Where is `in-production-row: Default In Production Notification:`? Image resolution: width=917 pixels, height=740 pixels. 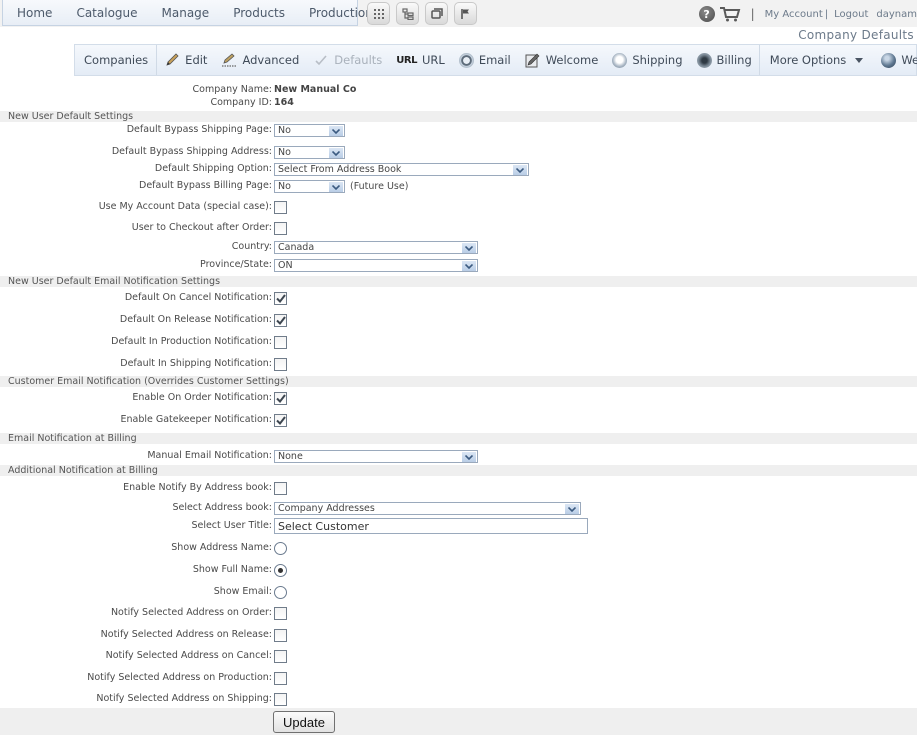
in-production-row: Default In Production Notification: is located at coordinates (458, 342).